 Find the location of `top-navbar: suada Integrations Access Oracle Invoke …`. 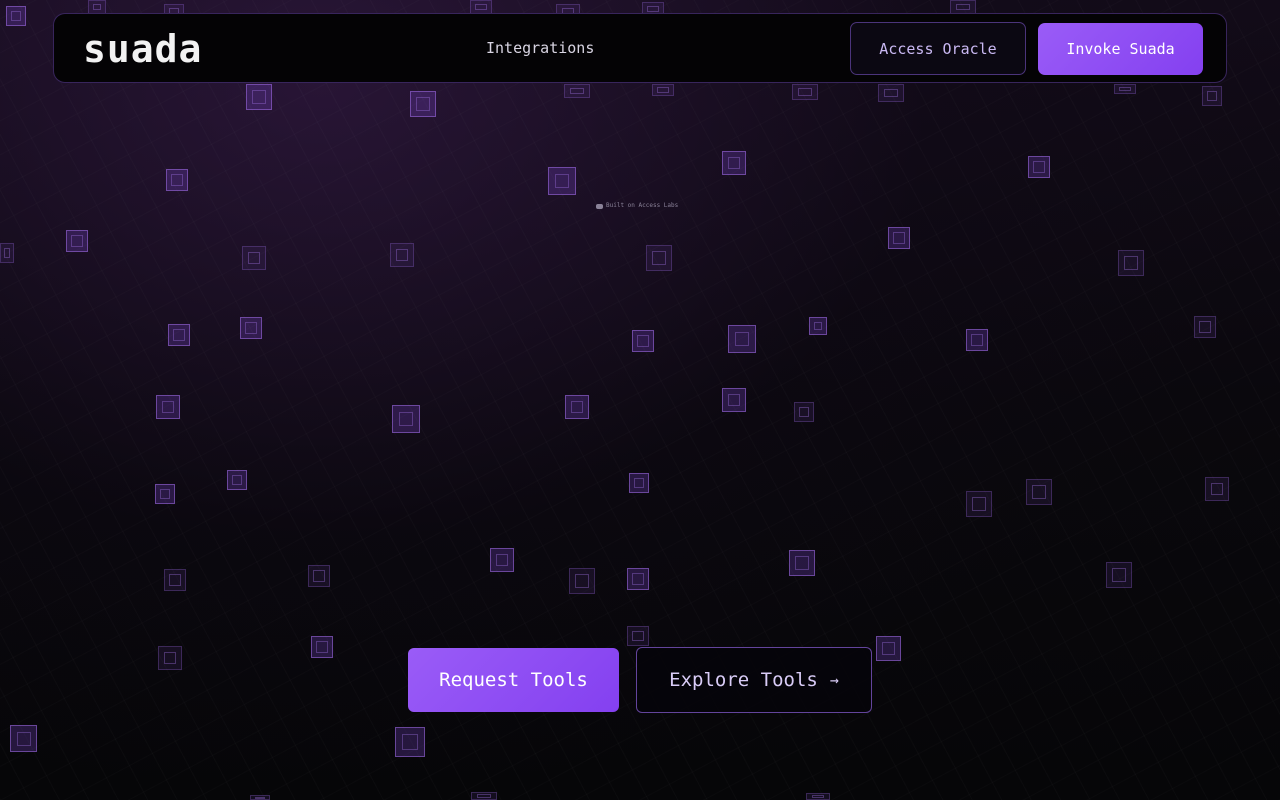

top-navbar: suada Integrations Access Oracle Invoke … is located at coordinates (640, 48).